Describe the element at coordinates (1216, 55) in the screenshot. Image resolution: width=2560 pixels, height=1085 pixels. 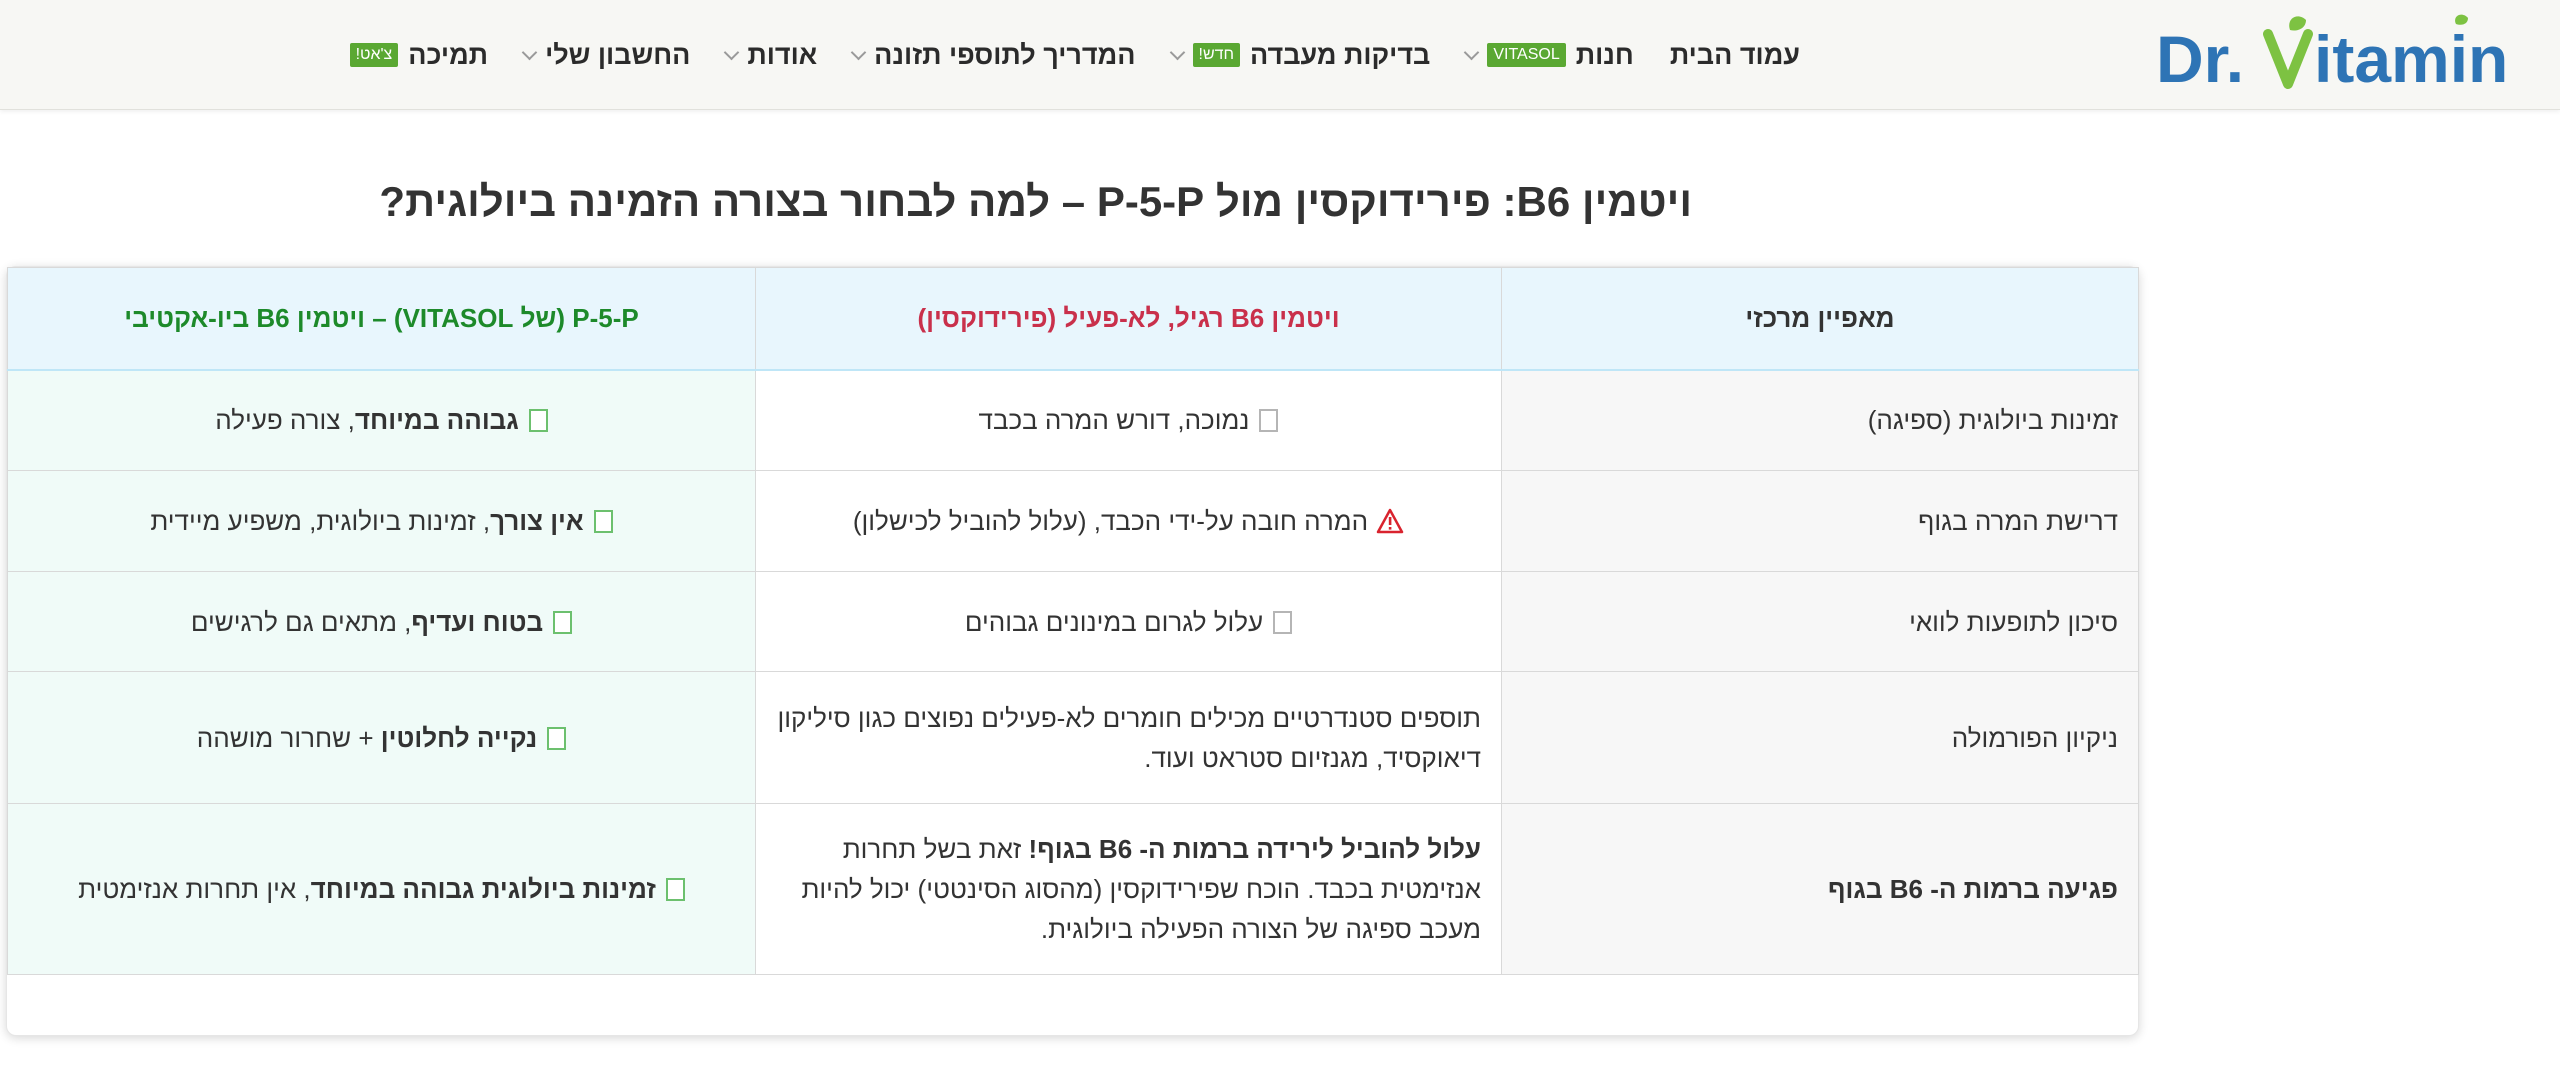
I see `nav-lab-tests-badge: חדש!` at that location.